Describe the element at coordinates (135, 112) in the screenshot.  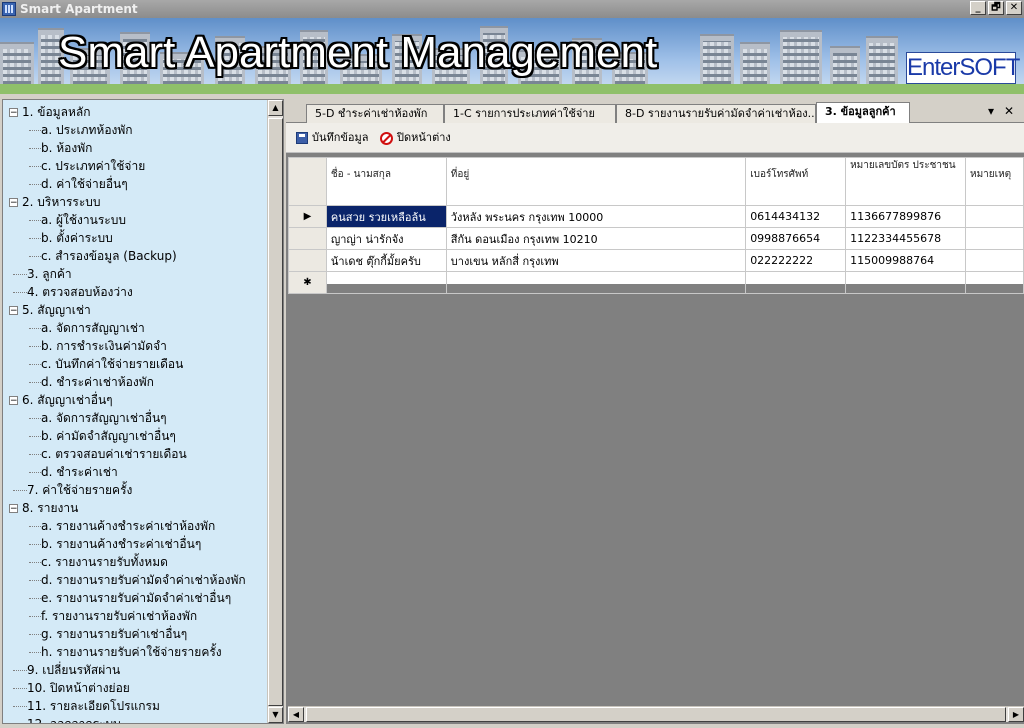
I see `tree-group-item: −1. ข้อมูลหลัก` at that location.